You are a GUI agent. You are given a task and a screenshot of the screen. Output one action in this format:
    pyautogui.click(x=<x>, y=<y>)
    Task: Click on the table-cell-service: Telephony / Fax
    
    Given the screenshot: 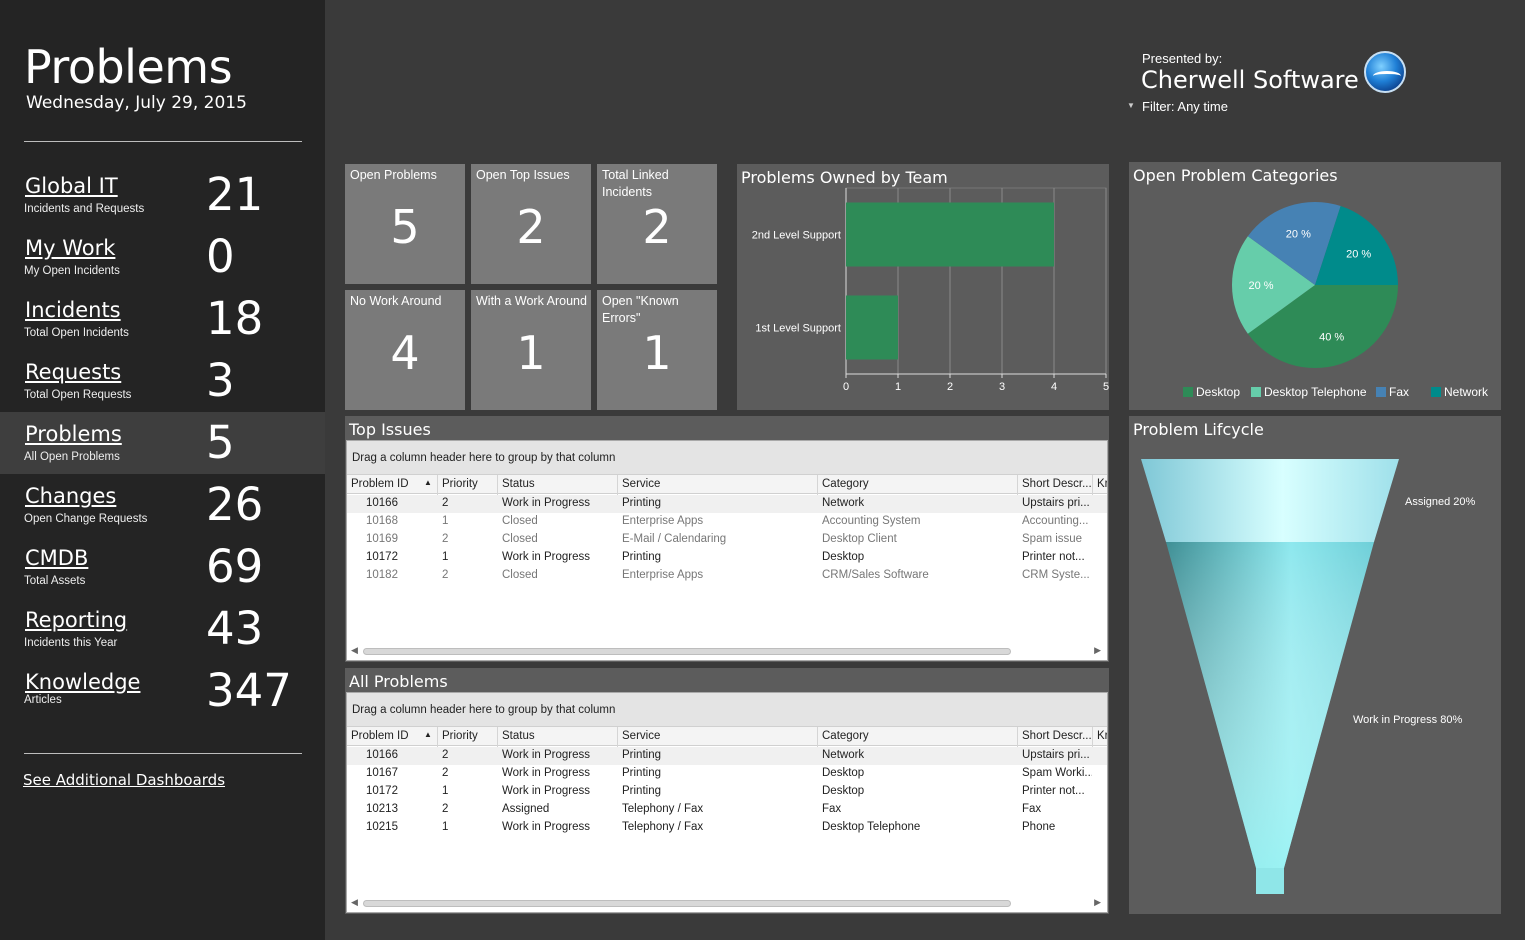 What is the action you would take?
    pyautogui.click(x=663, y=809)
    